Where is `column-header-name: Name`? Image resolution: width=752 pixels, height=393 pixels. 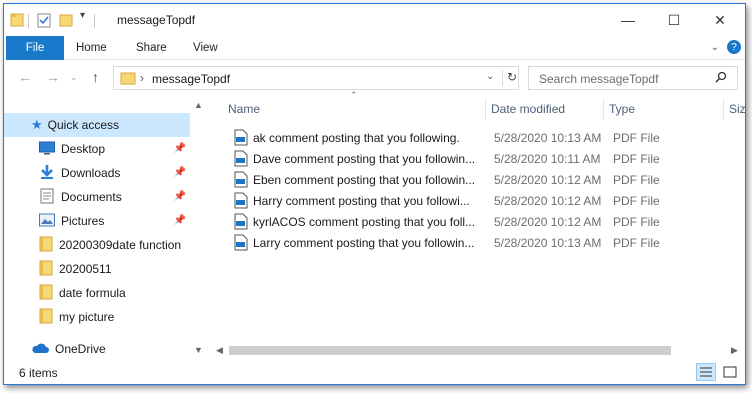
column-header-name: Name is located at coordinates (244, 109).